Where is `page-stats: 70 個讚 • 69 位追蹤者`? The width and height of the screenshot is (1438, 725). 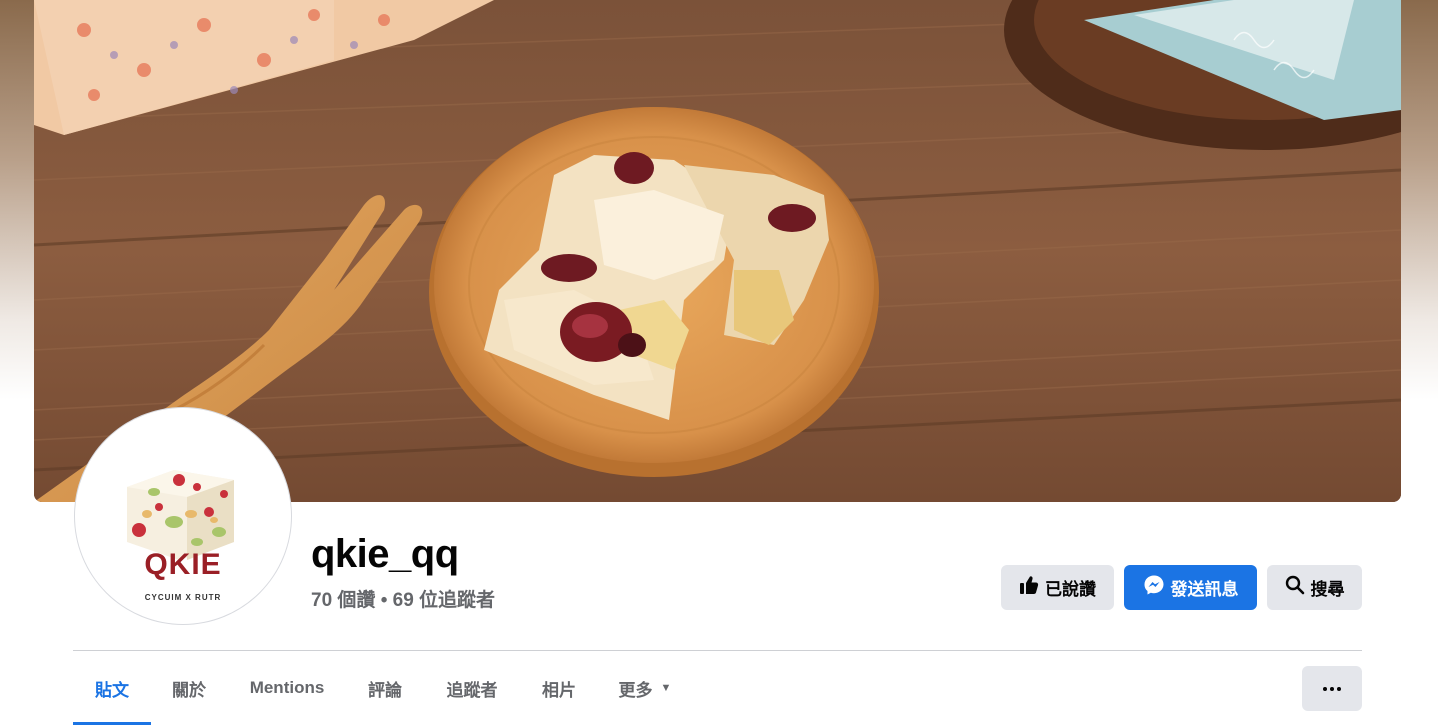 page-stats: 70 個讚 • 69 位追蹤者 is located at coordinates (403, 598).